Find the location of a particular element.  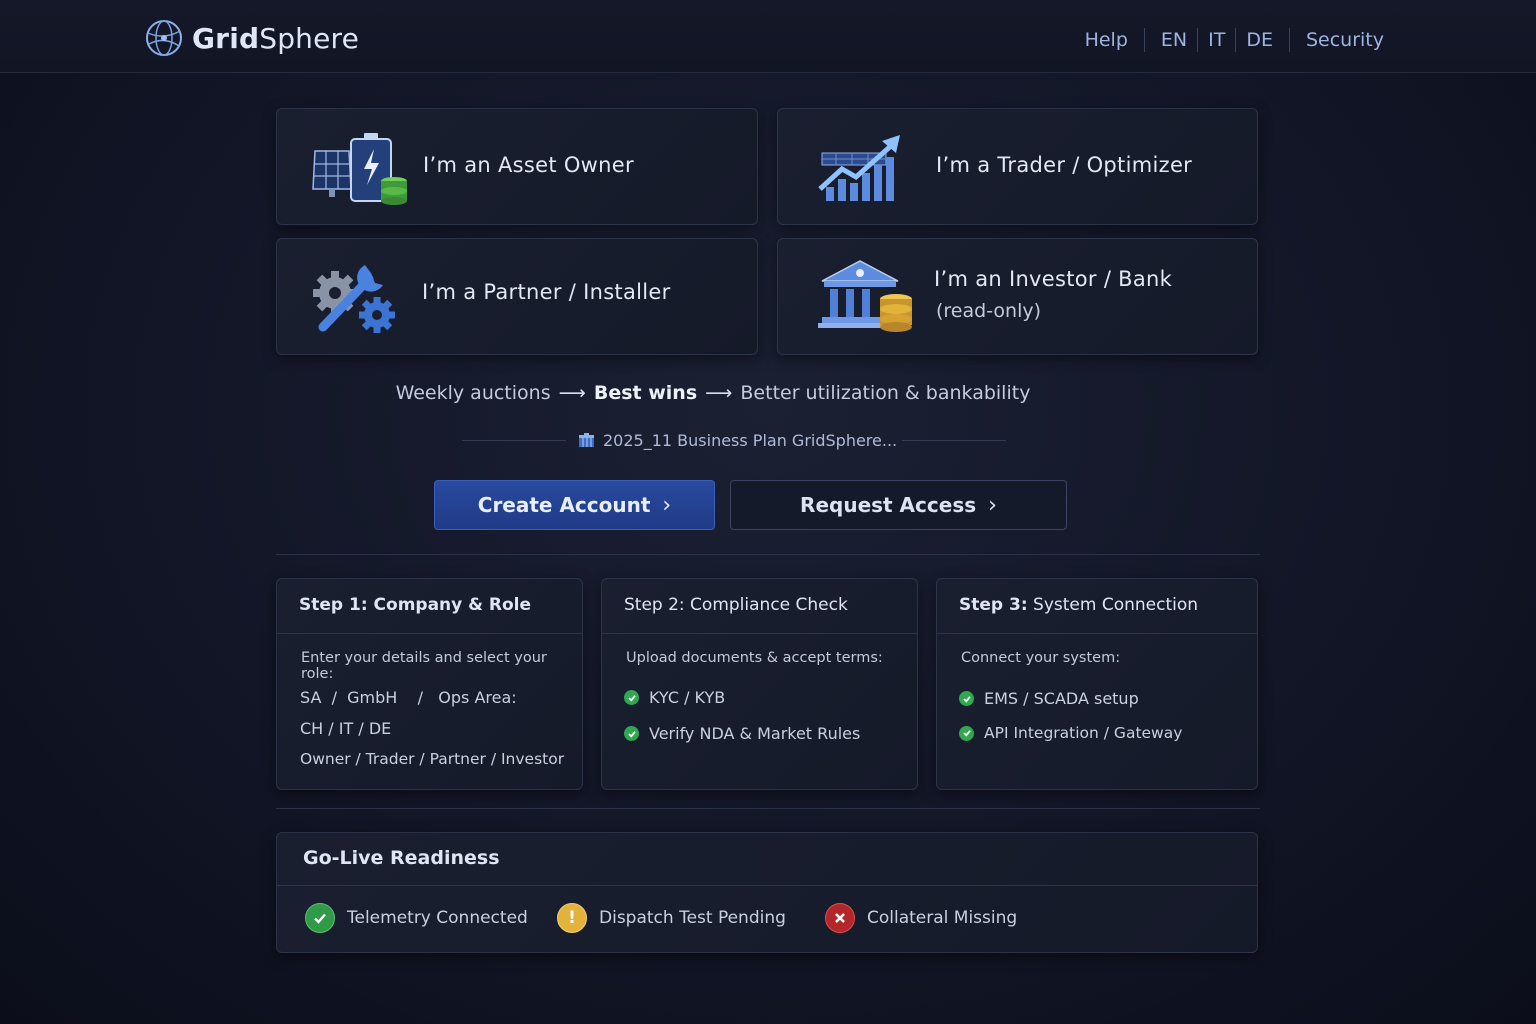

step-1-company-types: SA / GmbH / Ops Area: is located at coordinates (408, 697).